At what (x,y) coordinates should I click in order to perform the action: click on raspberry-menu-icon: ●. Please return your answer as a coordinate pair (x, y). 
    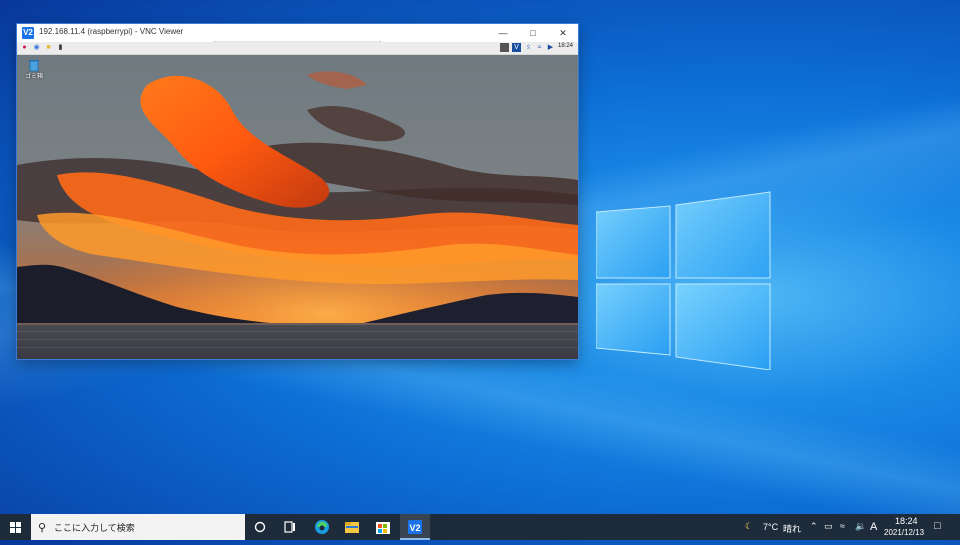
    Looking at the image, I should click on (24, 47).